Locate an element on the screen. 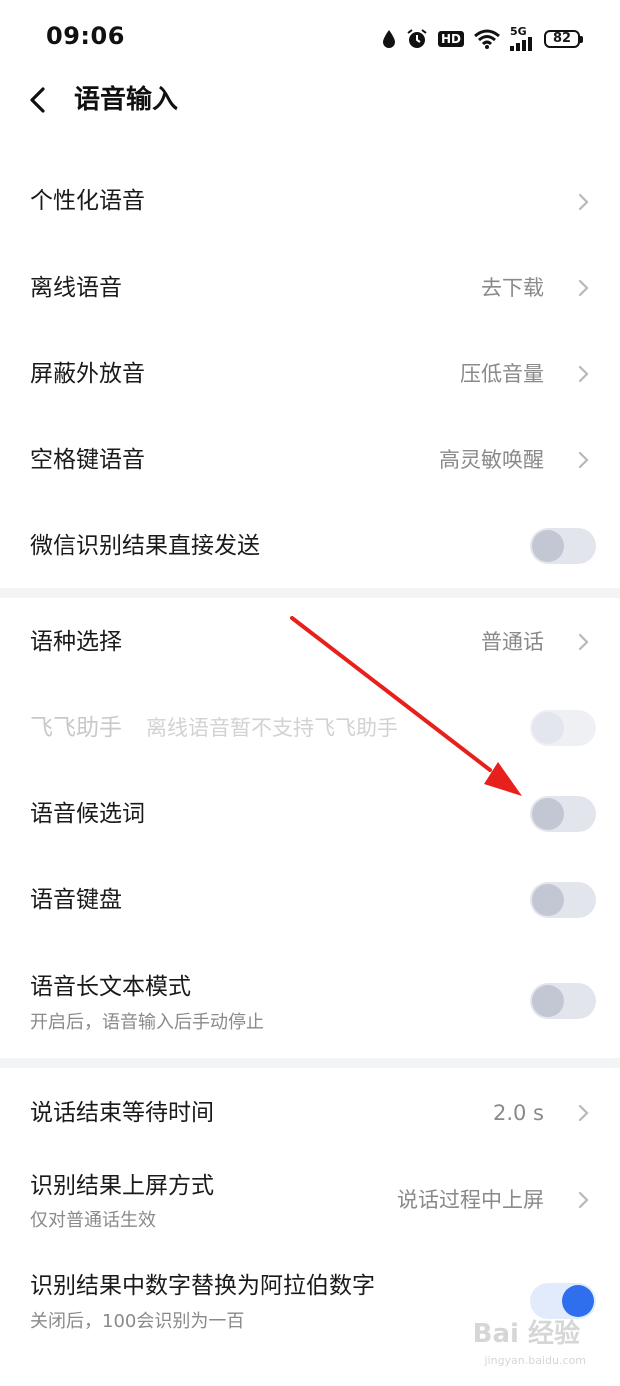 The width and height of the screenshot is (620, 1386). row-label: 语音长文本模式 is located at coordinates (110, 987).